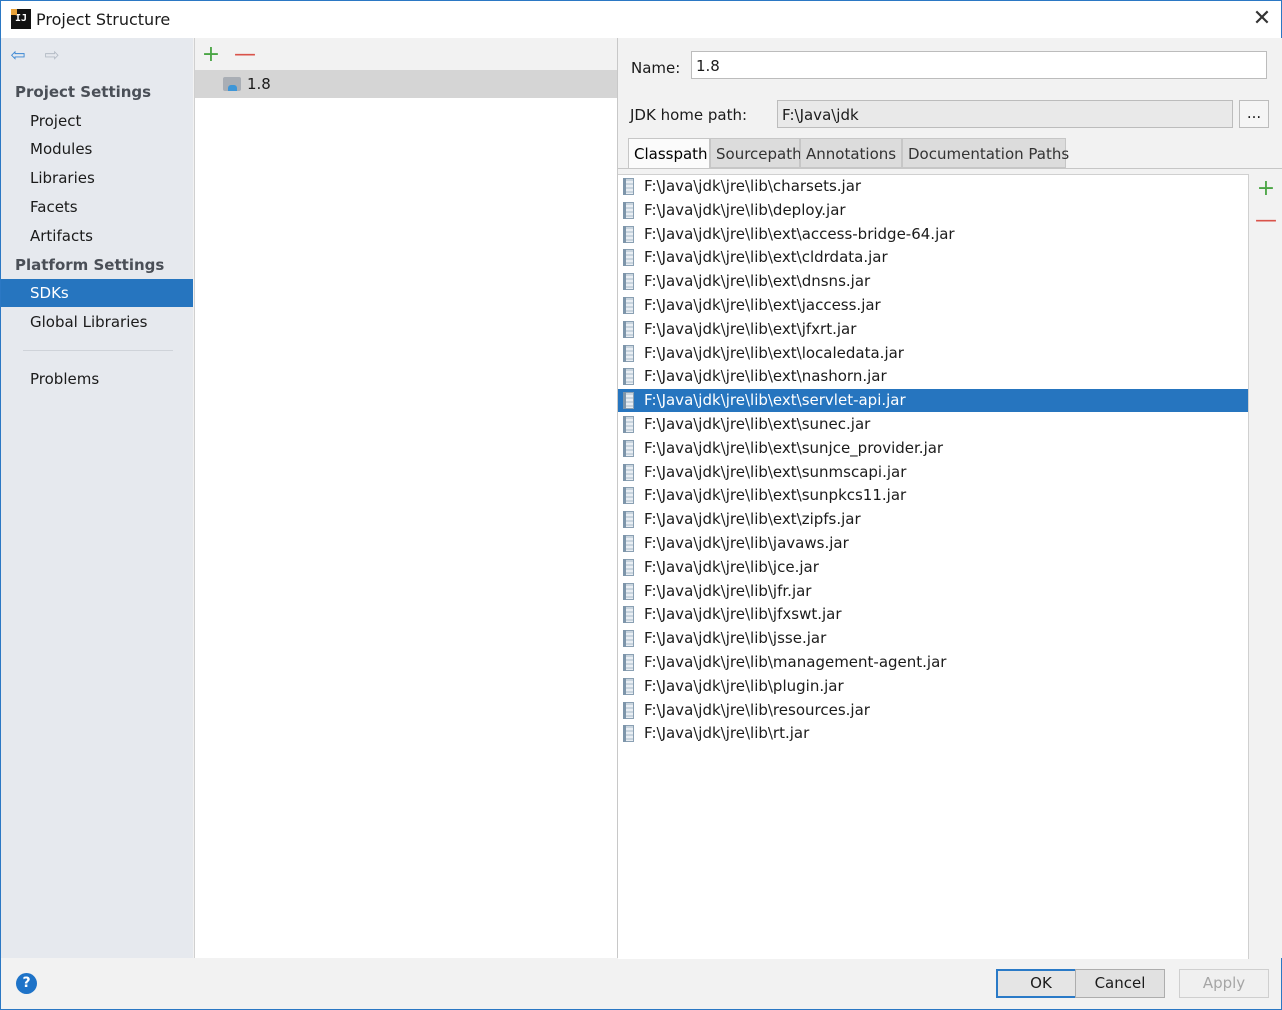  I want to click on nav-item-artifacts: Artifacts, so click(97, 236).